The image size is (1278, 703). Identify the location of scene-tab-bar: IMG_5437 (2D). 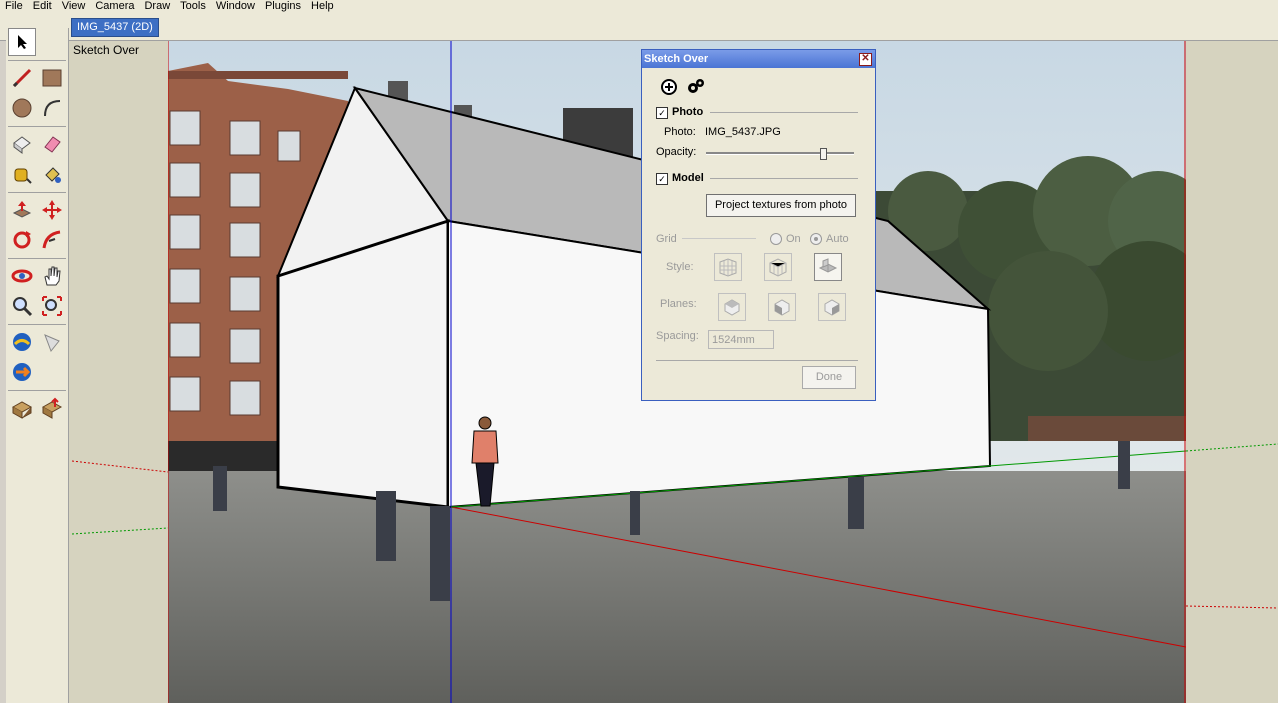
(639, 28).